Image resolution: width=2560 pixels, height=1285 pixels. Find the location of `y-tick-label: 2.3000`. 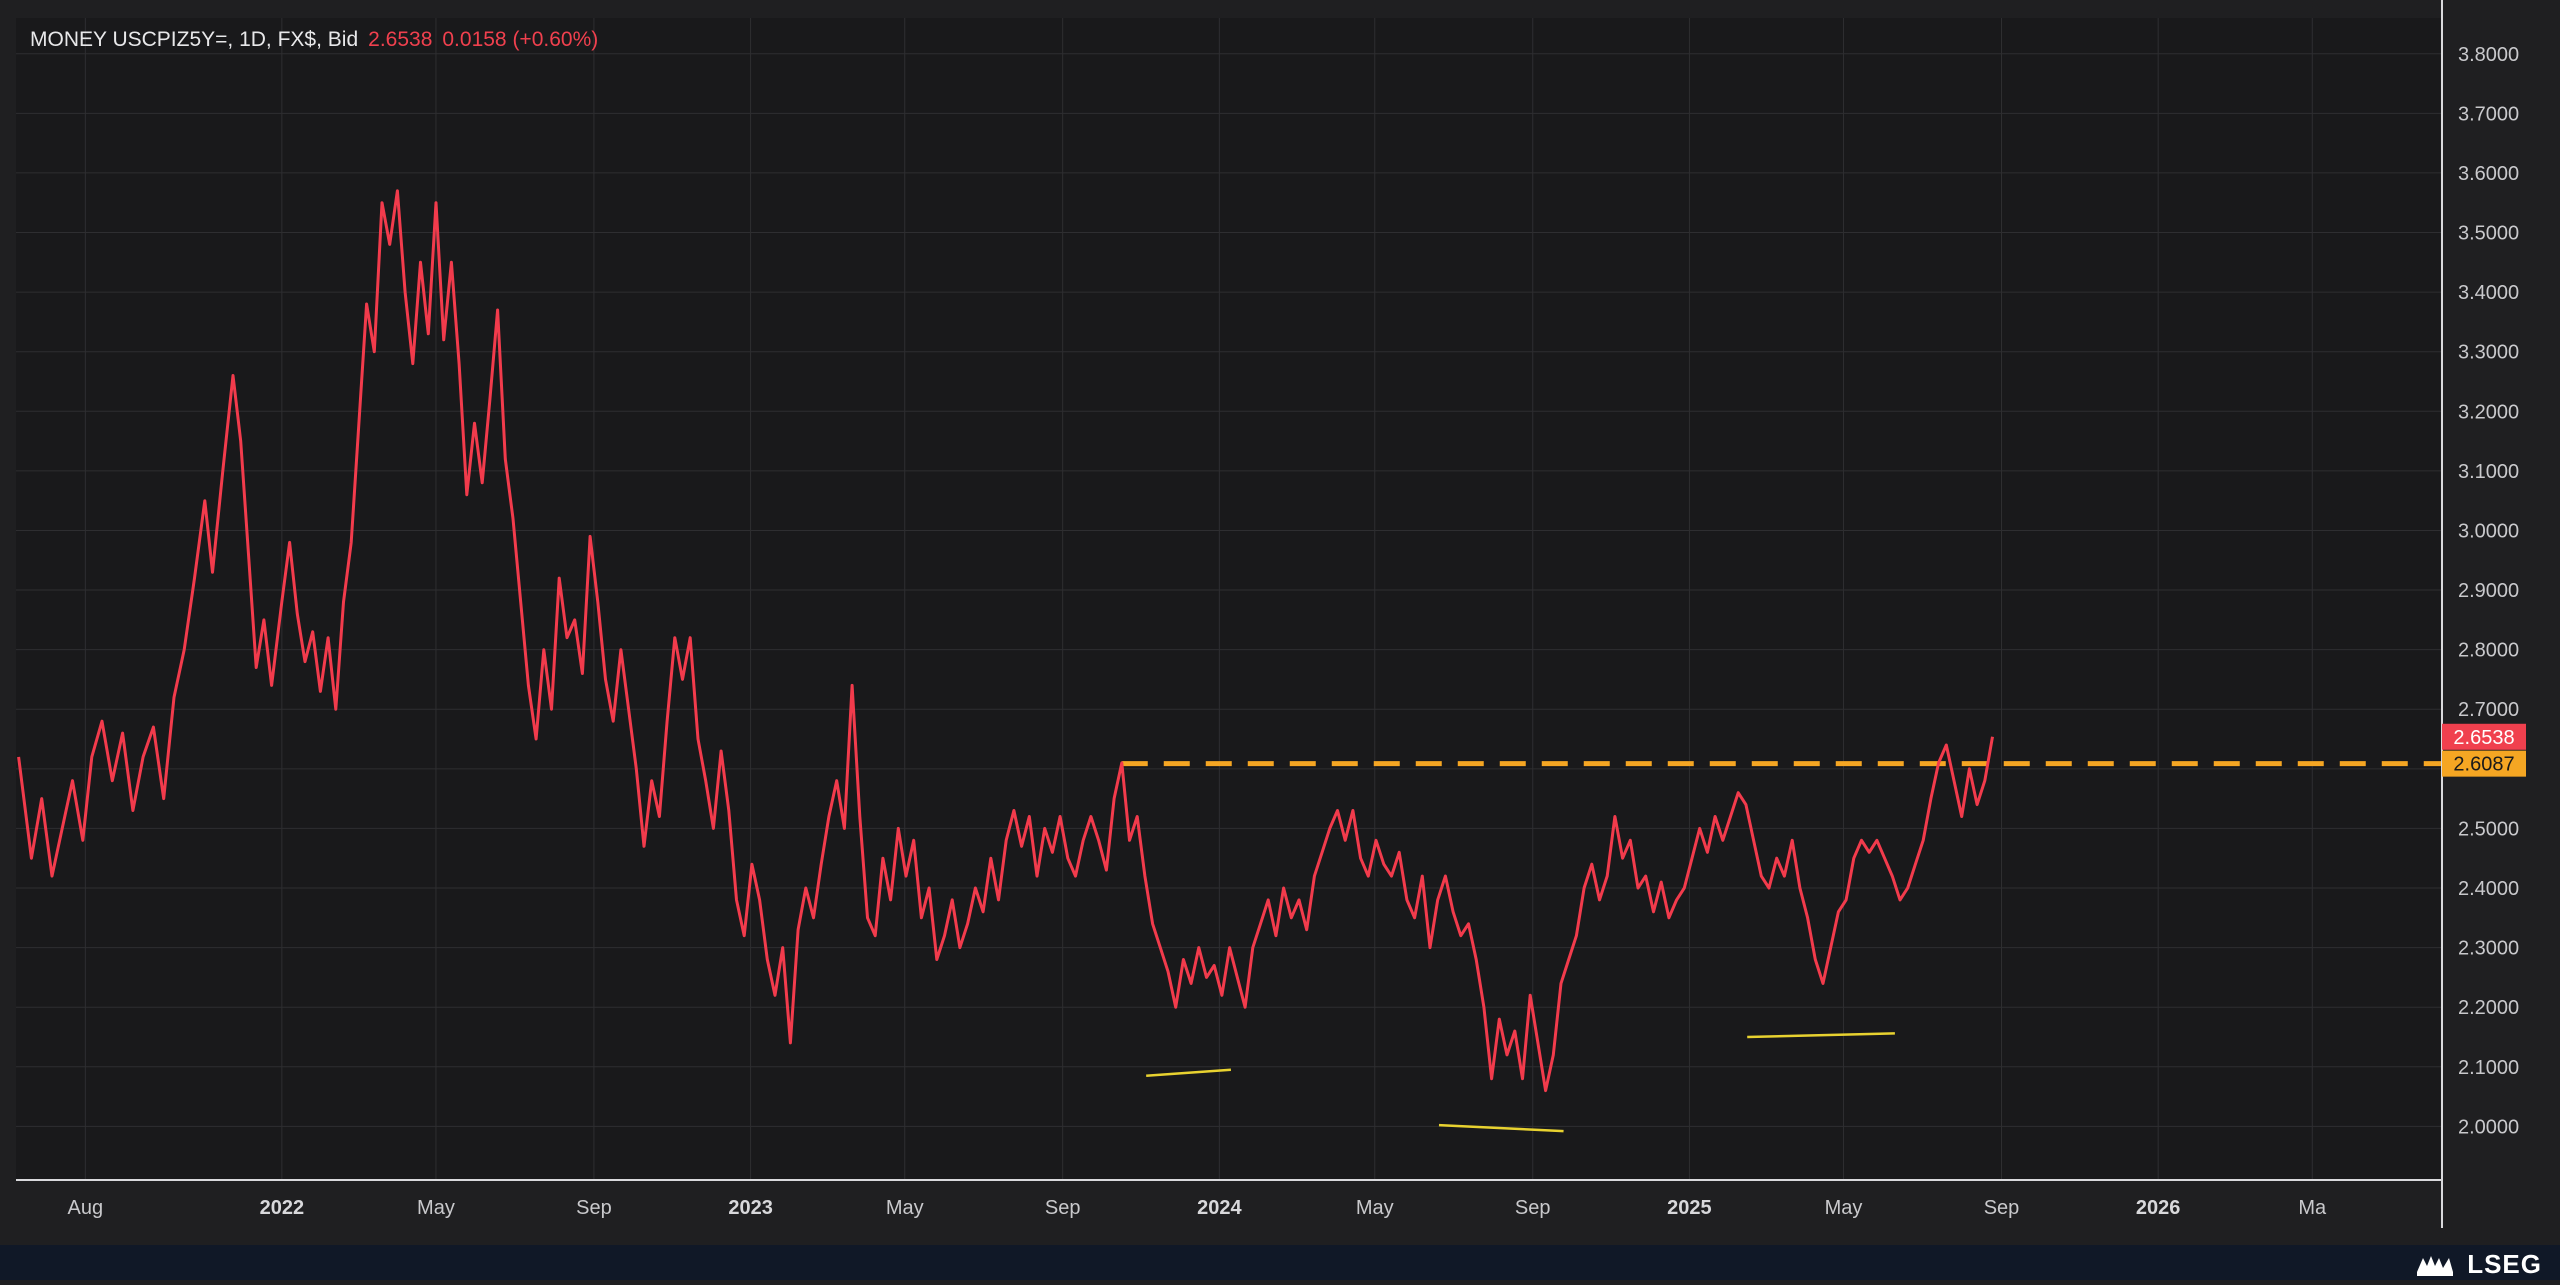

y-tick-label: 2.3000 is located at coordinates (2488, 949).